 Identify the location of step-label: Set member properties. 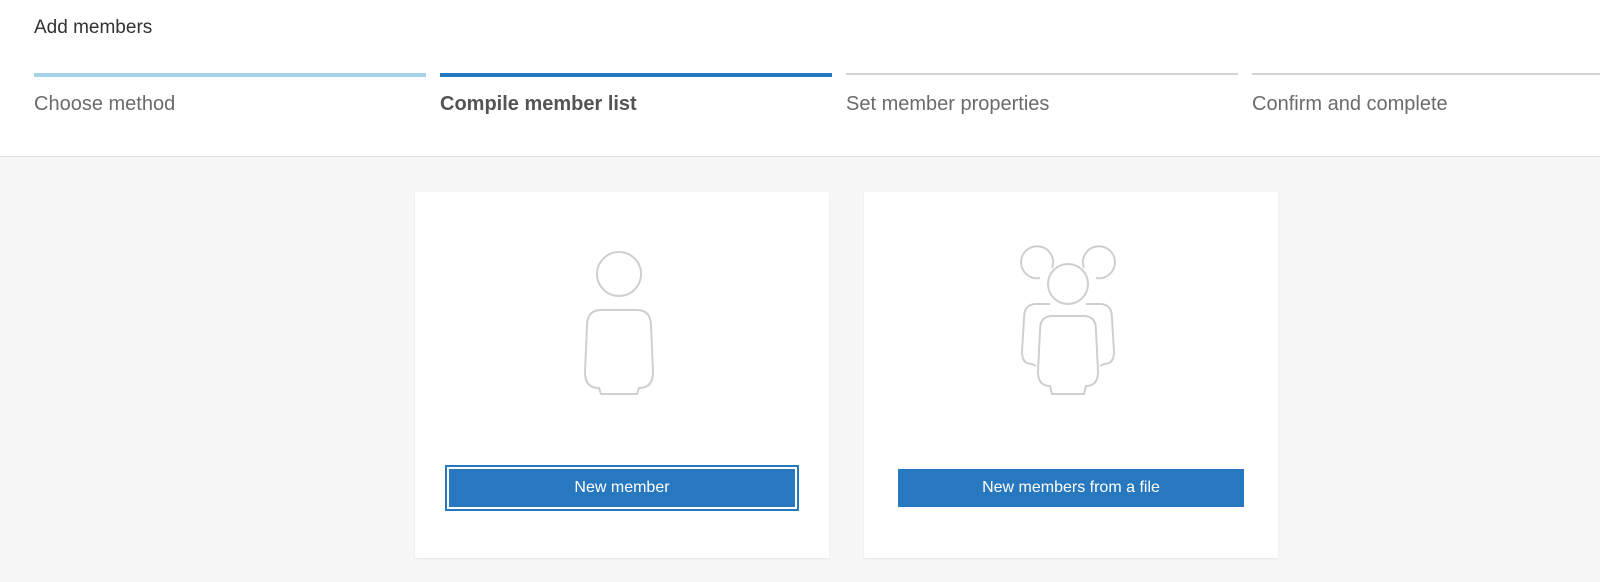
(948, 104).